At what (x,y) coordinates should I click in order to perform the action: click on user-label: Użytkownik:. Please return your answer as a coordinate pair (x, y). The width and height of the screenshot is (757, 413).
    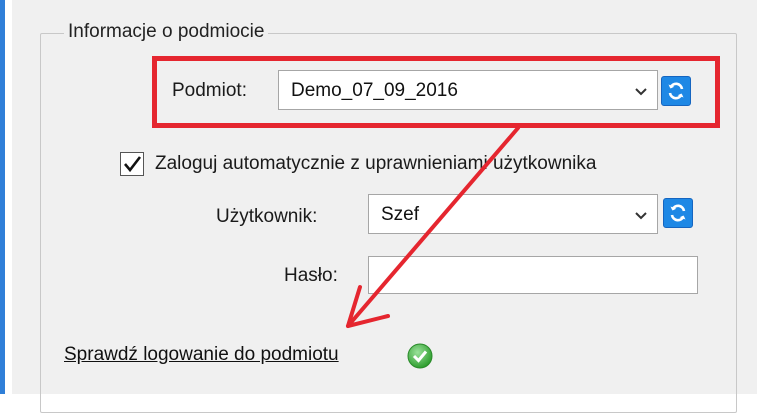
    Looking at the image, I should click on (267, 216).